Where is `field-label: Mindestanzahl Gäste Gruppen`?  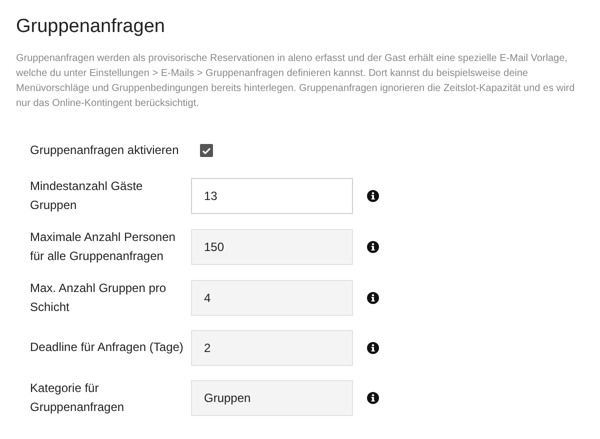
field-label: Mindestanzahl Gäste Gruppen is located at coordinates (87, 196).